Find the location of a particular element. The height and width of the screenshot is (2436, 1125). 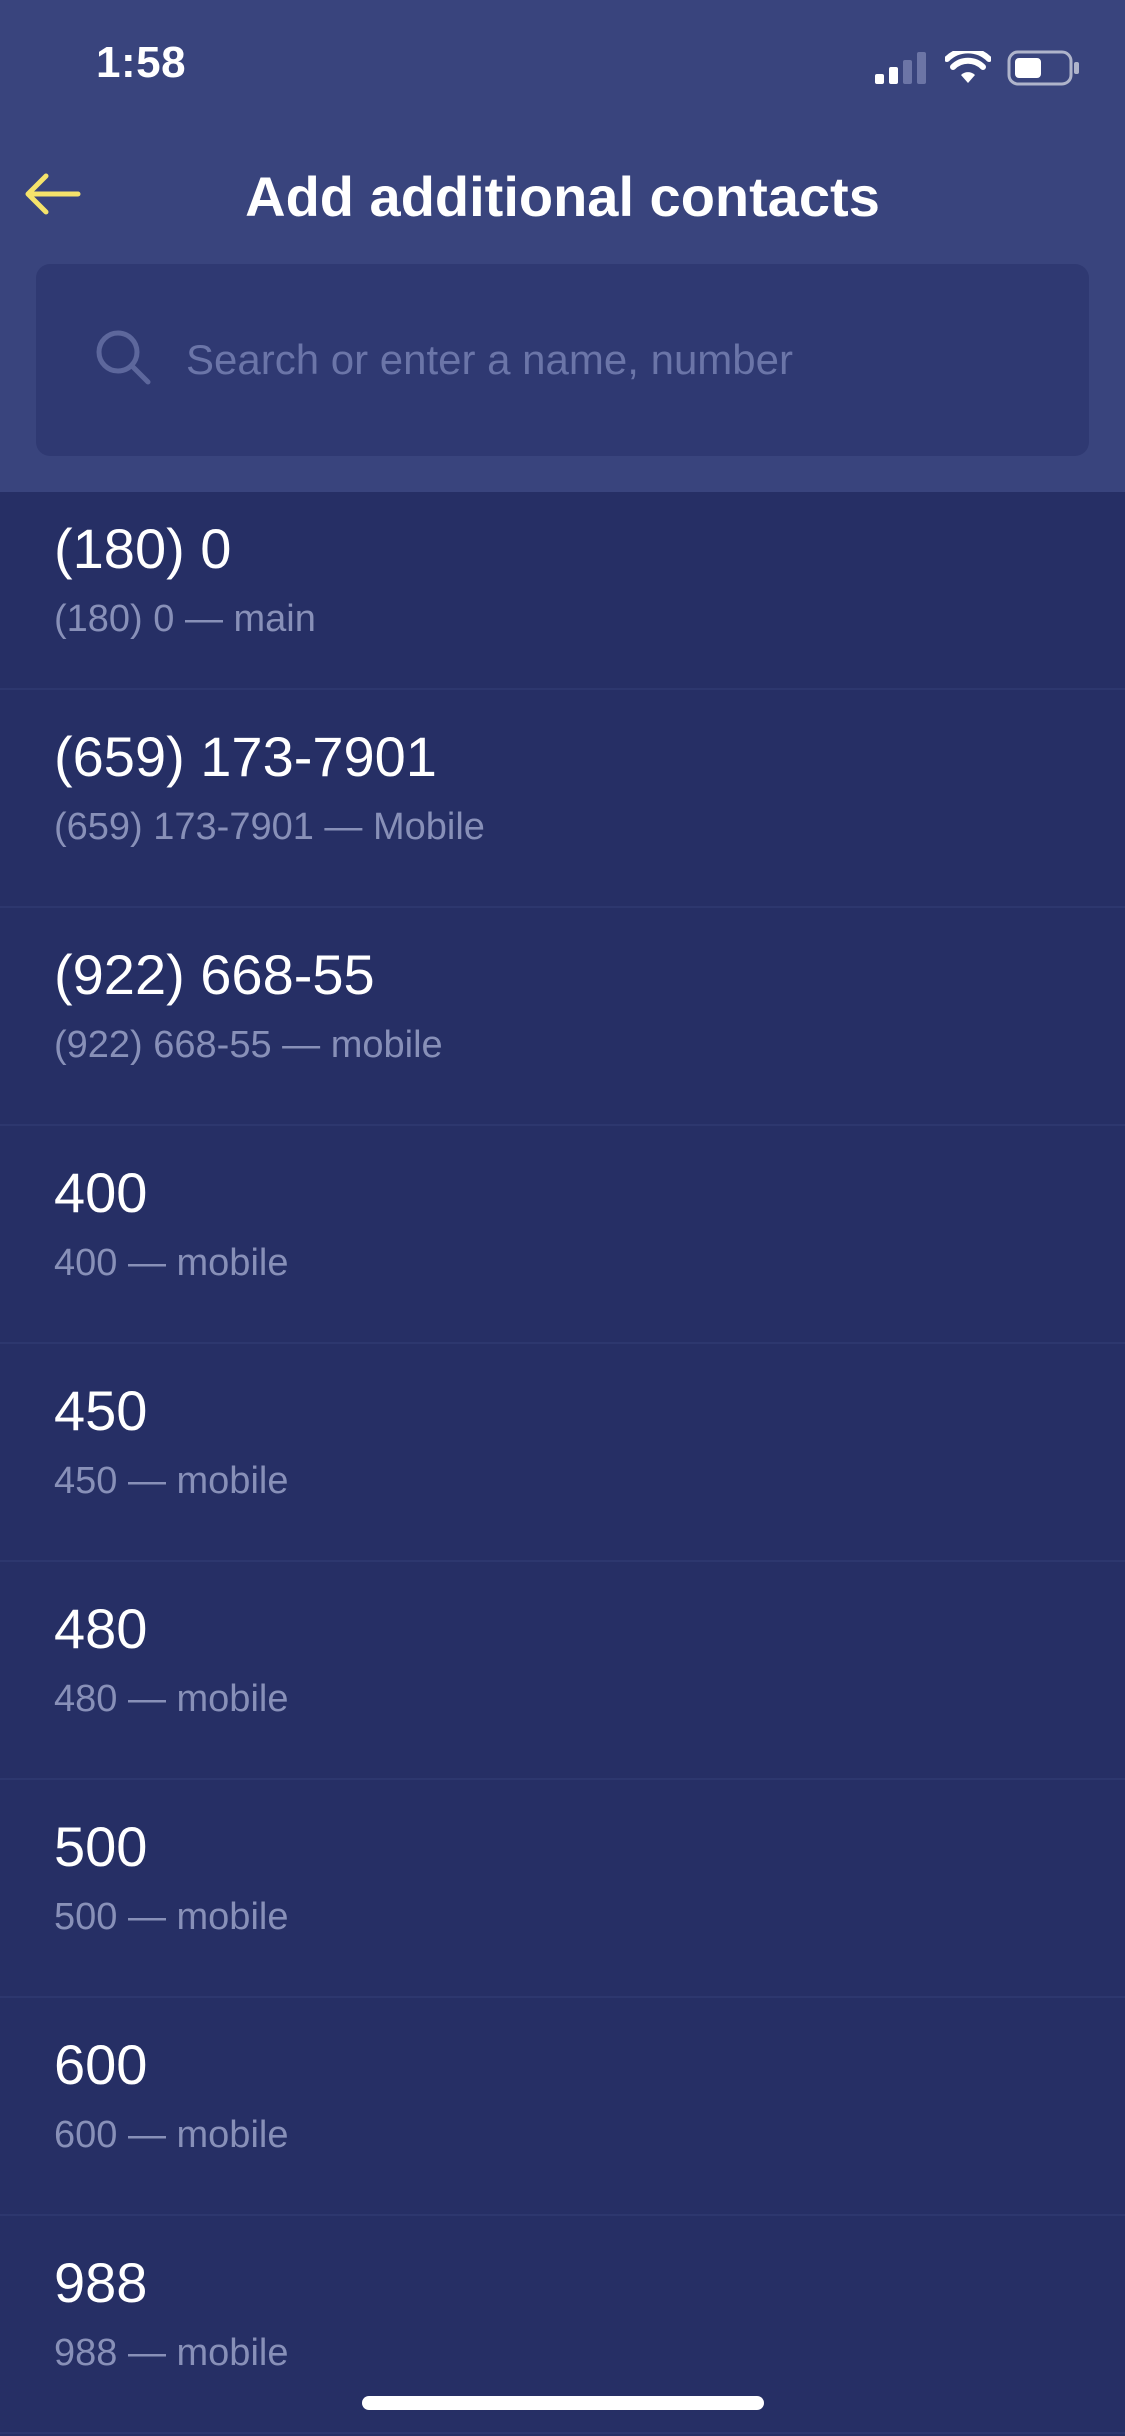

contact-detail: 450 — mobile is located at coordinates (171, 1481).